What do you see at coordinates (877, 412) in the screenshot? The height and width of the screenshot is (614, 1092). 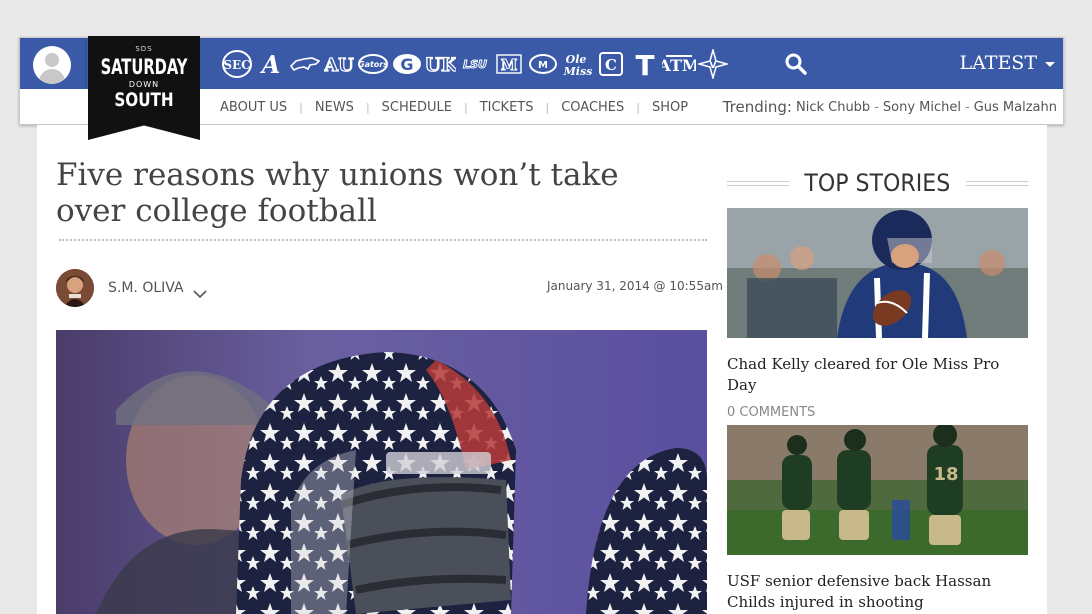 I see `story-comments: 0 COMMENTS` at bounding box center [877, 412].